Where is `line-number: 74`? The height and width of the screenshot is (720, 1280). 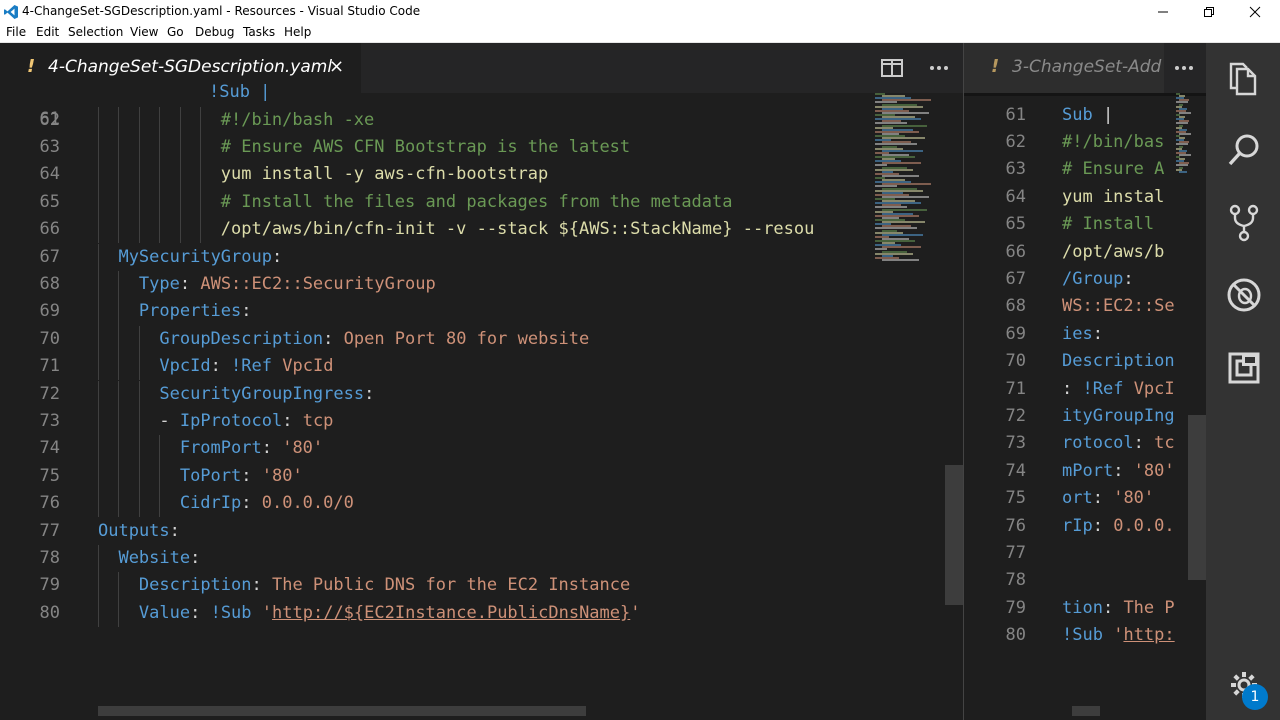 line-number: 74 is located at coordinates (49, 448).